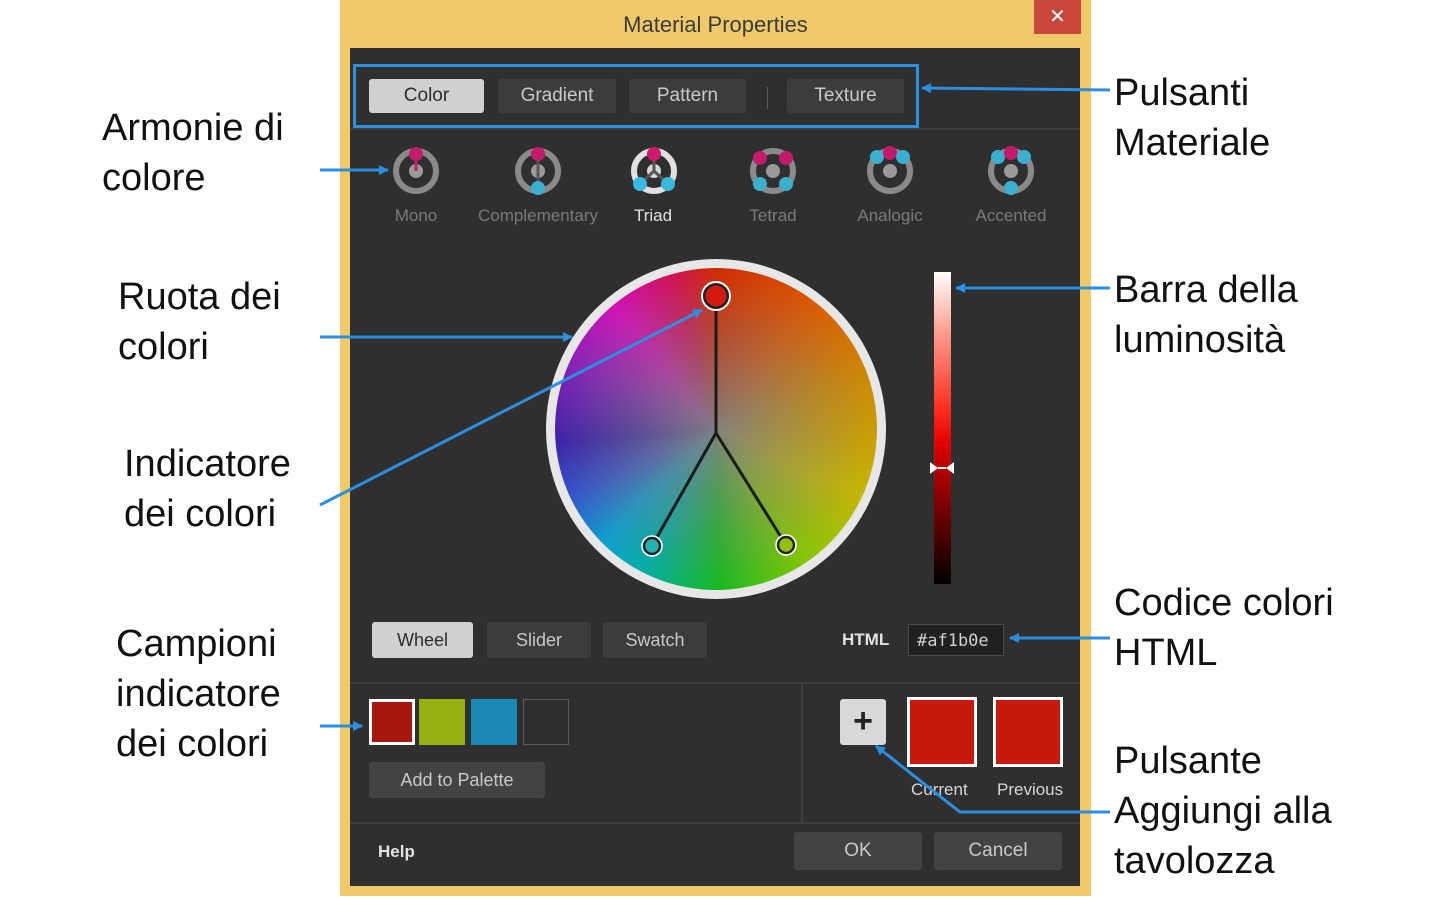 Image resolution: width=1432 pixels, height=900 pixels. What do you see at coordinates (1194, 861) in the screenshot?
I see `annotation-line: tavolozza` at bounding box center [1194, 861].